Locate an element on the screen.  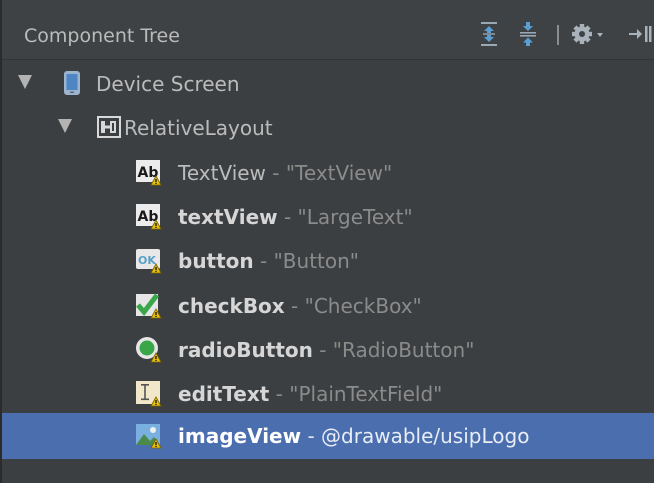
tree-item-checkbox: checkBox - "CheckBox" is located at coordinates (328, 306).